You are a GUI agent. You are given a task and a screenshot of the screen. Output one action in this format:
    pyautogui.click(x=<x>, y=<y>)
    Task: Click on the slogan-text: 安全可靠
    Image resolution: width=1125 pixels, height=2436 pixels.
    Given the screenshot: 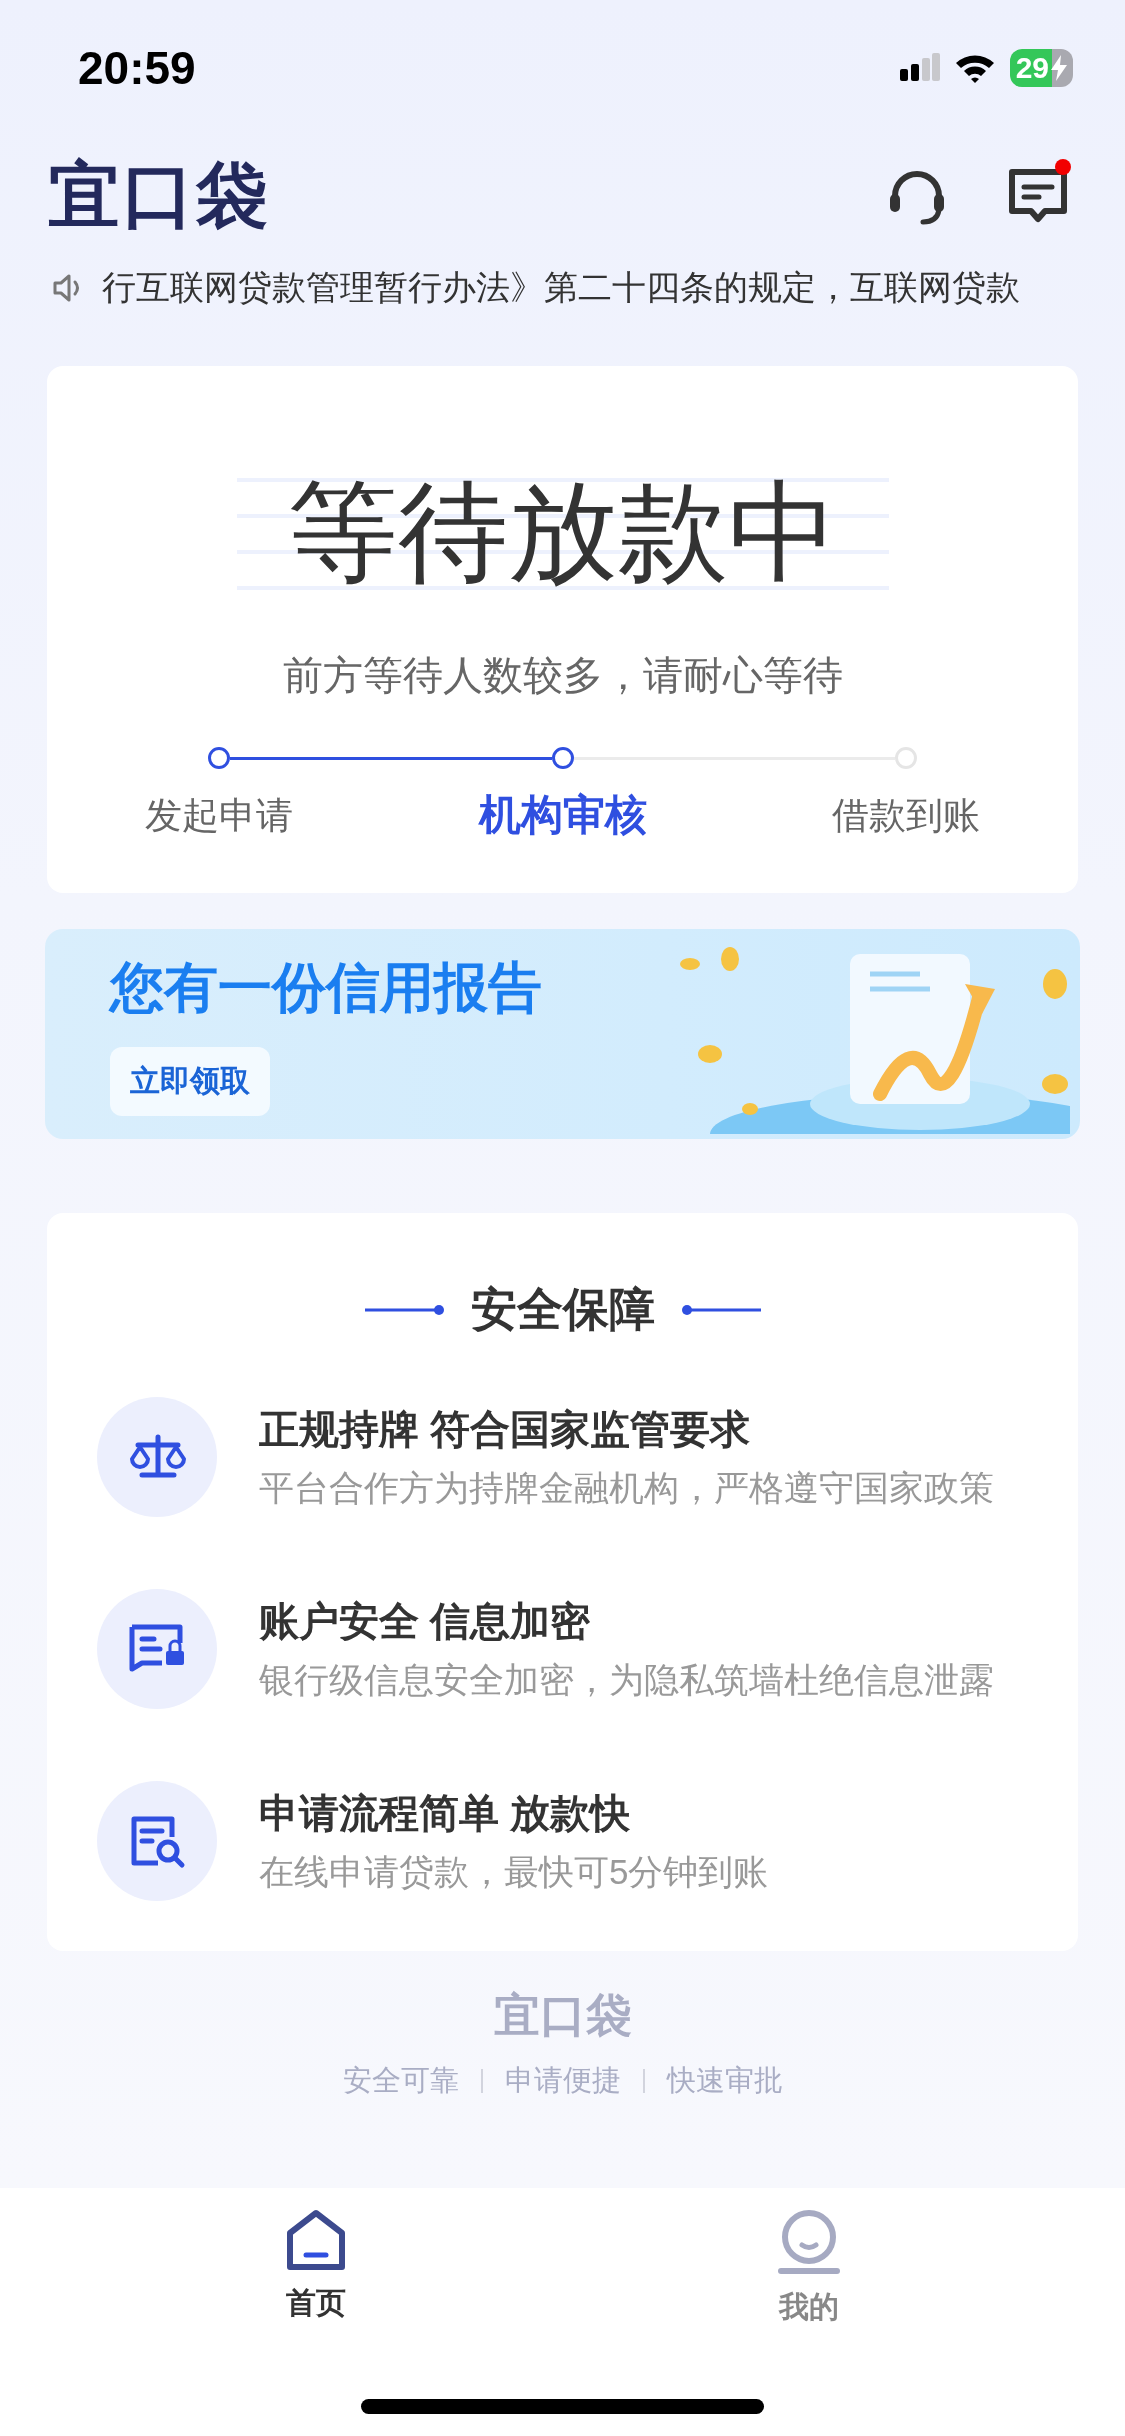 What is the action you would take?
    pyautogui.click(x=400, y=2080)
    